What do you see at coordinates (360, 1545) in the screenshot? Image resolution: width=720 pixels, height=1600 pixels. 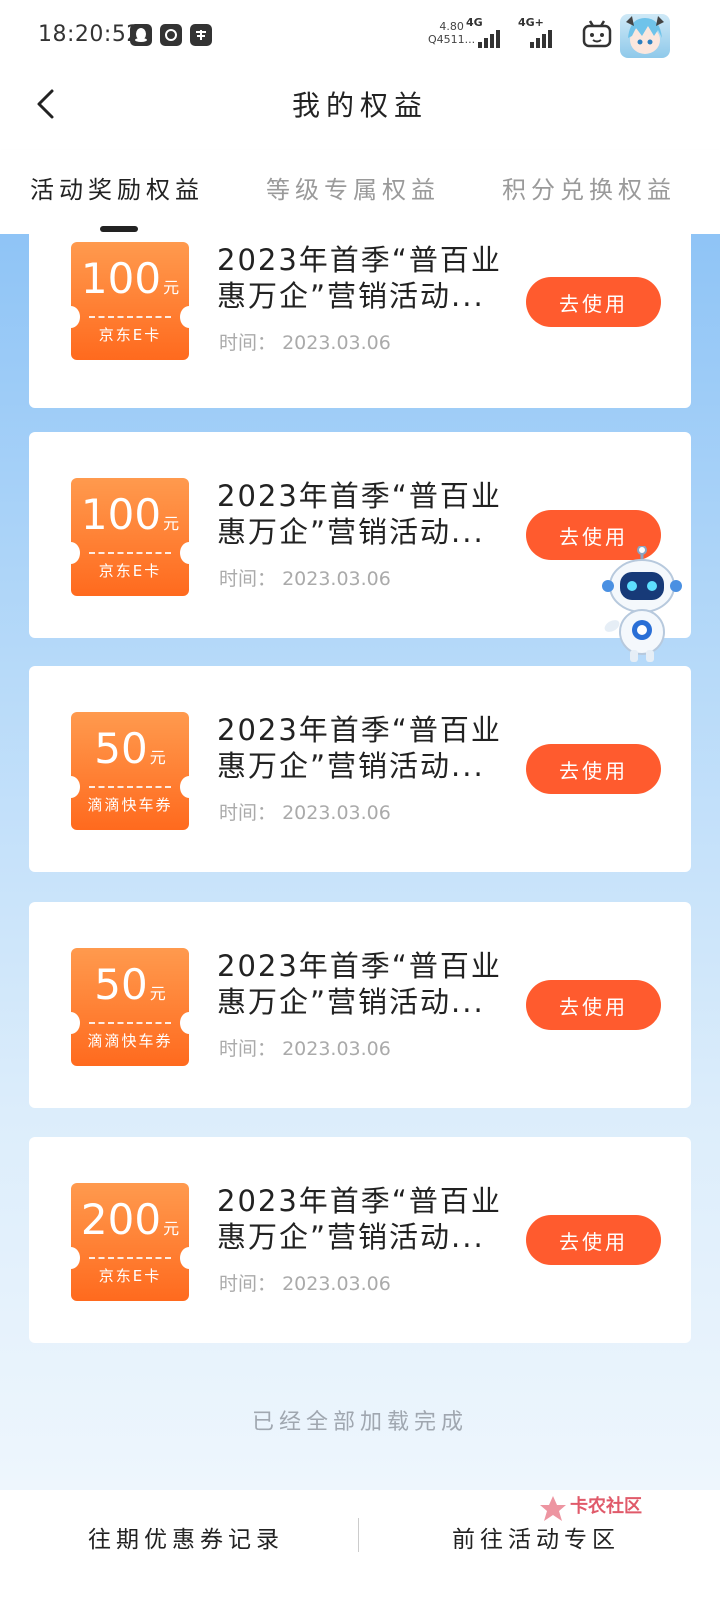 I see `bottom-bar: 往期优惠券记录 前往活动专区 卡农社区` at bounding box center [360, 1545].